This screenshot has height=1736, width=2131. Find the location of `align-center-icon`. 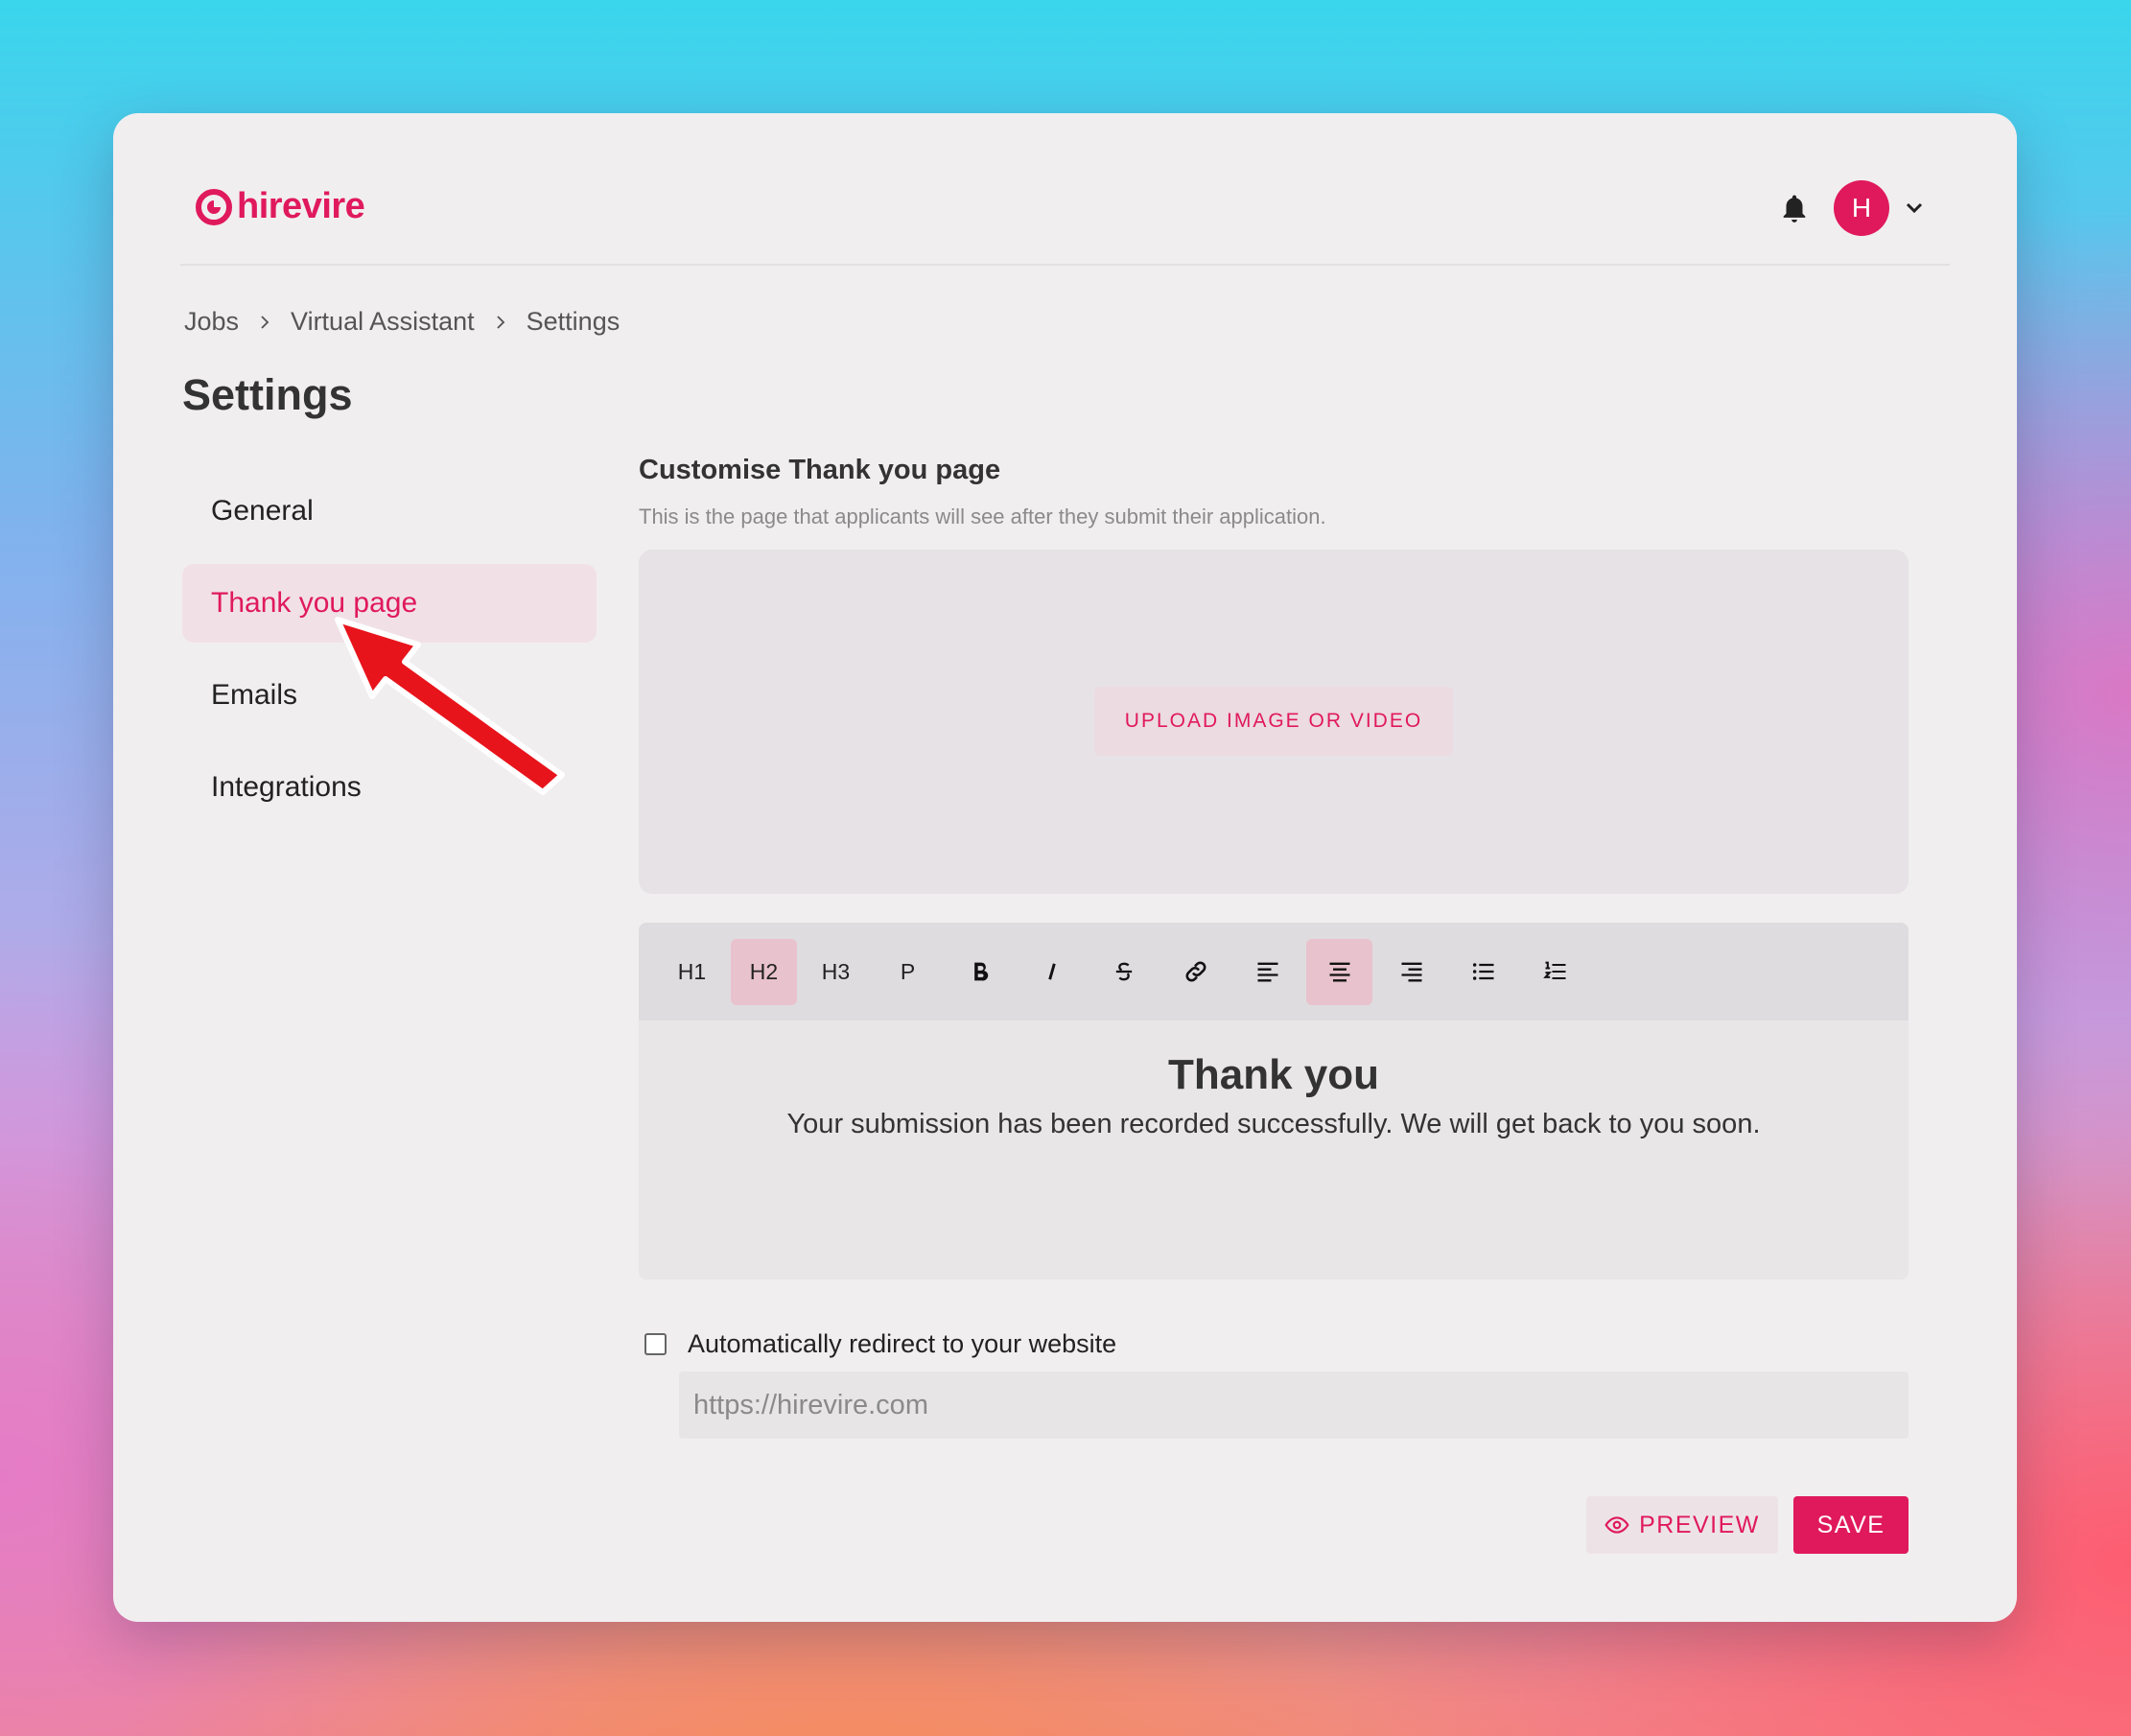

align-center-icon is located at coordinates (1339, 972).